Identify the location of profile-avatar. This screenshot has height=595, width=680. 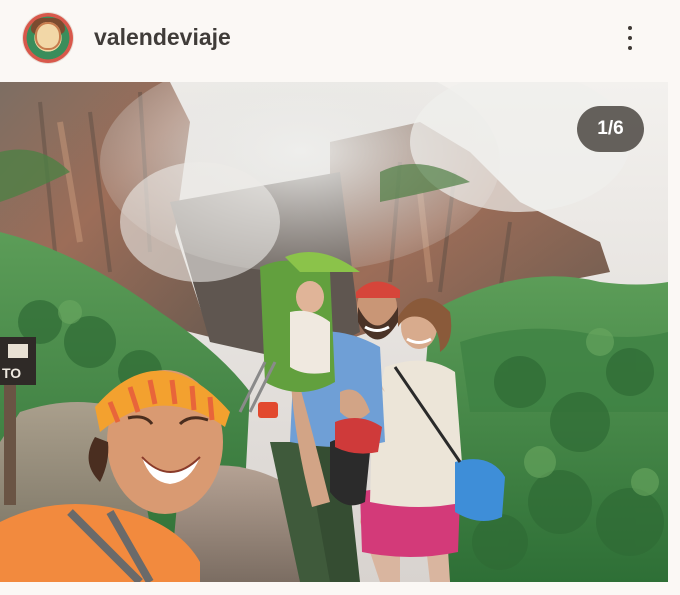
(48, 38).